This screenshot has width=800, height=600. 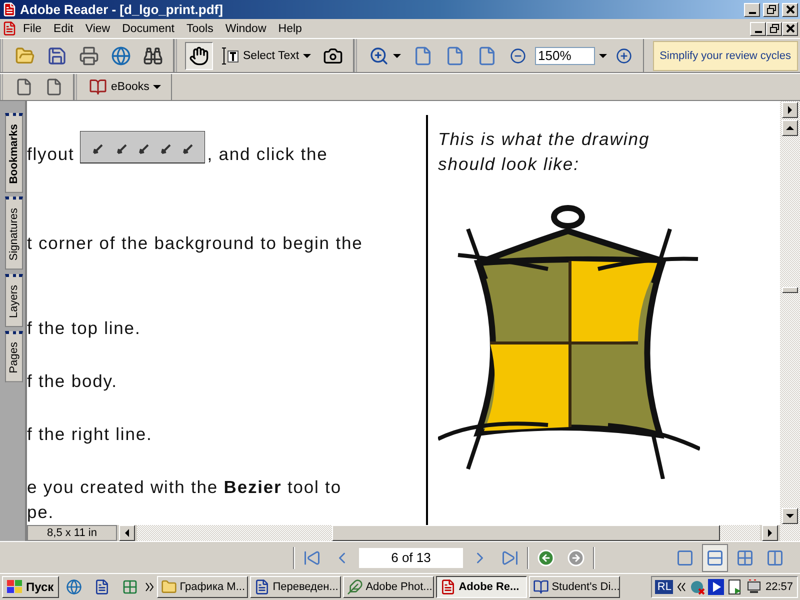 What do you see at coordinates (266, 56) in the screenshot?
I see `select-text-button: Select Text` at bounding box center [266, 56].